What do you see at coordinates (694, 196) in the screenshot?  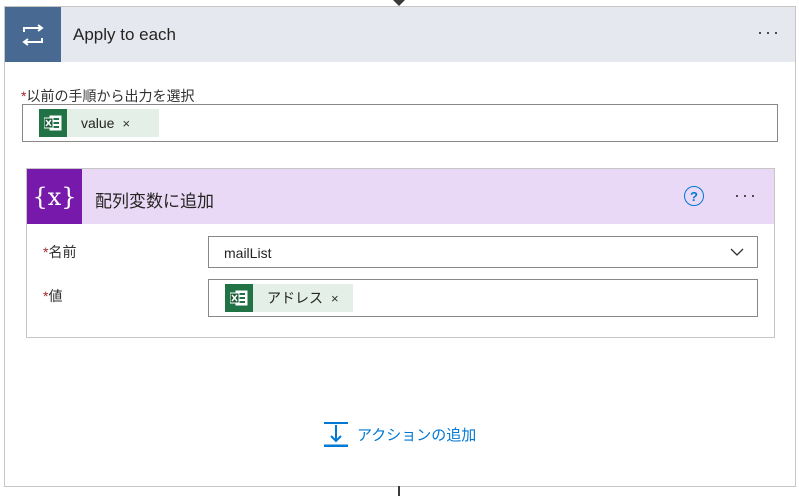 I see `help-icon: ?` at bounding box center [694, 196].